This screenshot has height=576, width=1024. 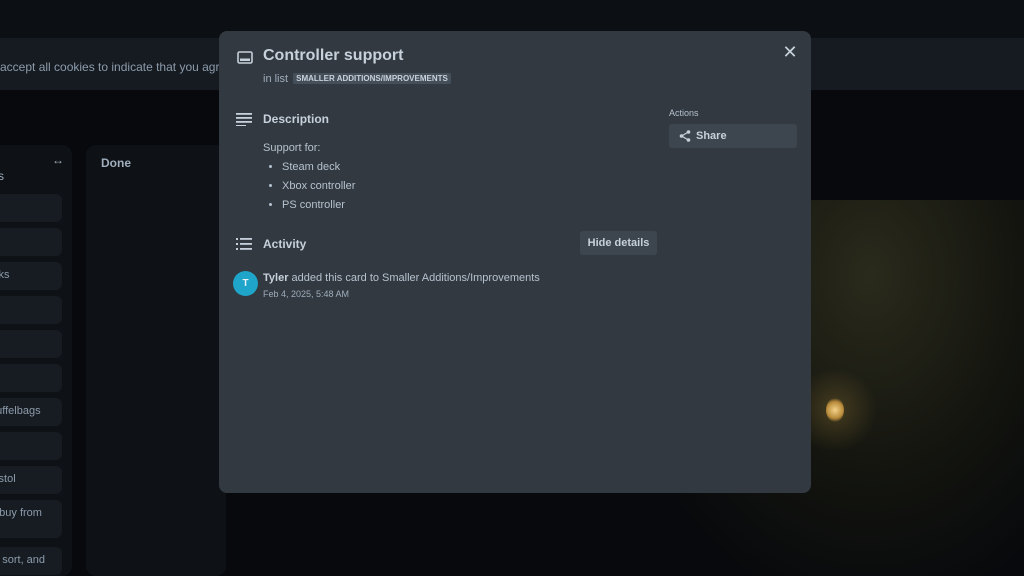 What do you see at coordinates (333, 56) in the screenshot?
I see `card-title: Controller support` at bounding box center [333, 56].